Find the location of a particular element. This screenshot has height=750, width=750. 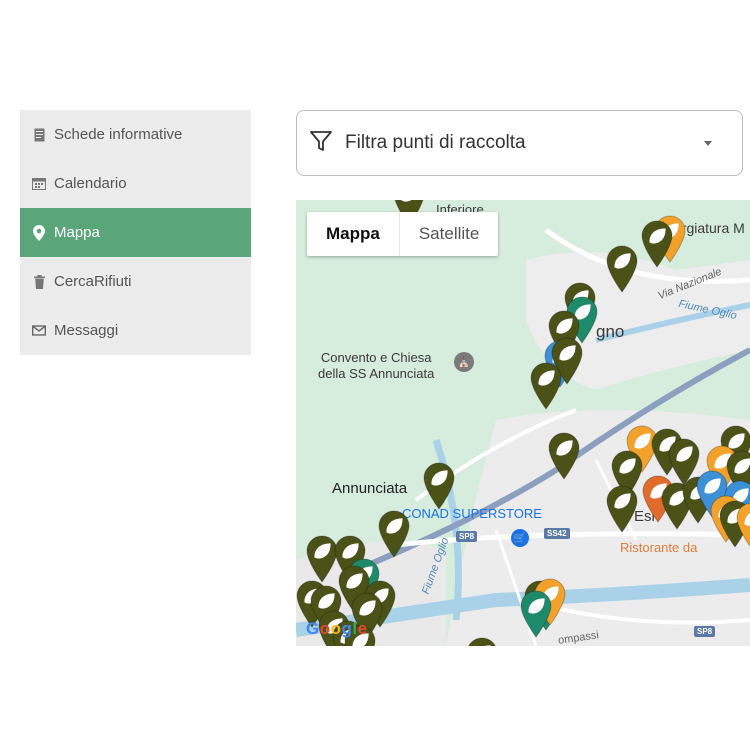

calendar-icon is located at coordinates (39, 184).